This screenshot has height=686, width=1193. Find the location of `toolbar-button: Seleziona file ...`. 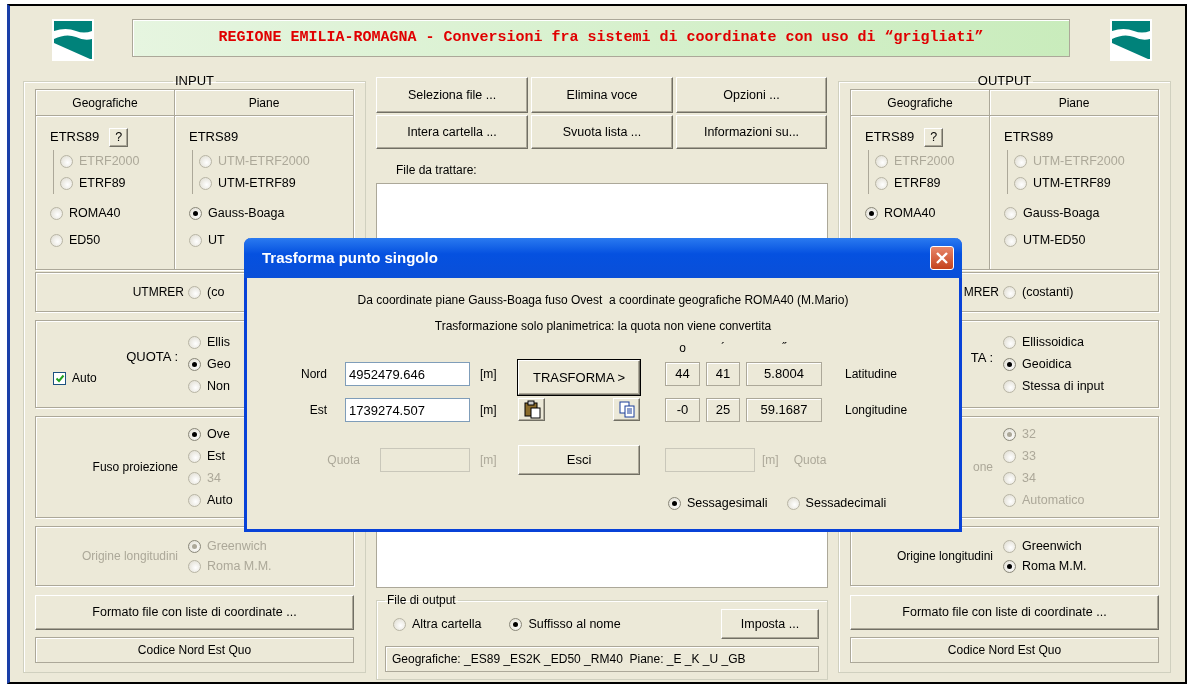

toolbar-button: Seleziona file ... is located at coordinates (452, 95).